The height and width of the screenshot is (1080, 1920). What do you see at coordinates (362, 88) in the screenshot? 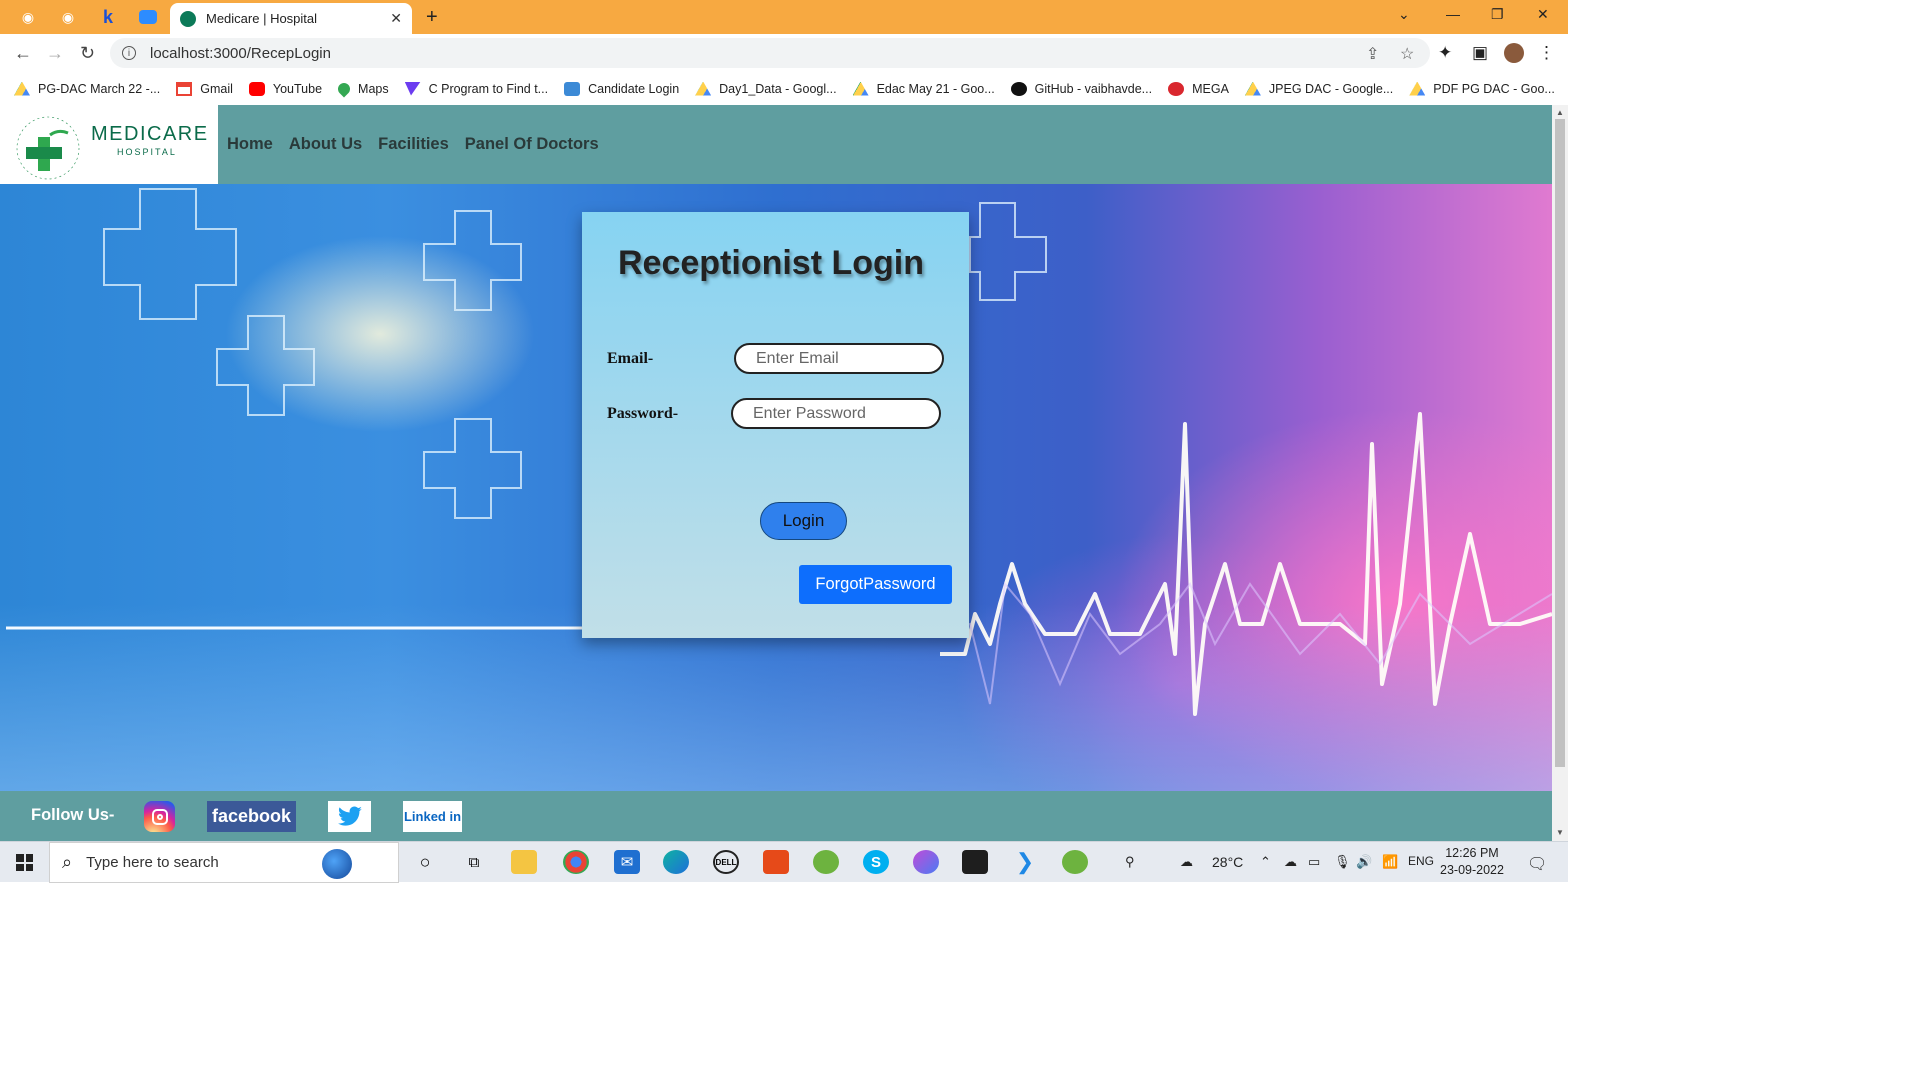
I see `bookmark-item: Maps` at bounding box center [362, 88].